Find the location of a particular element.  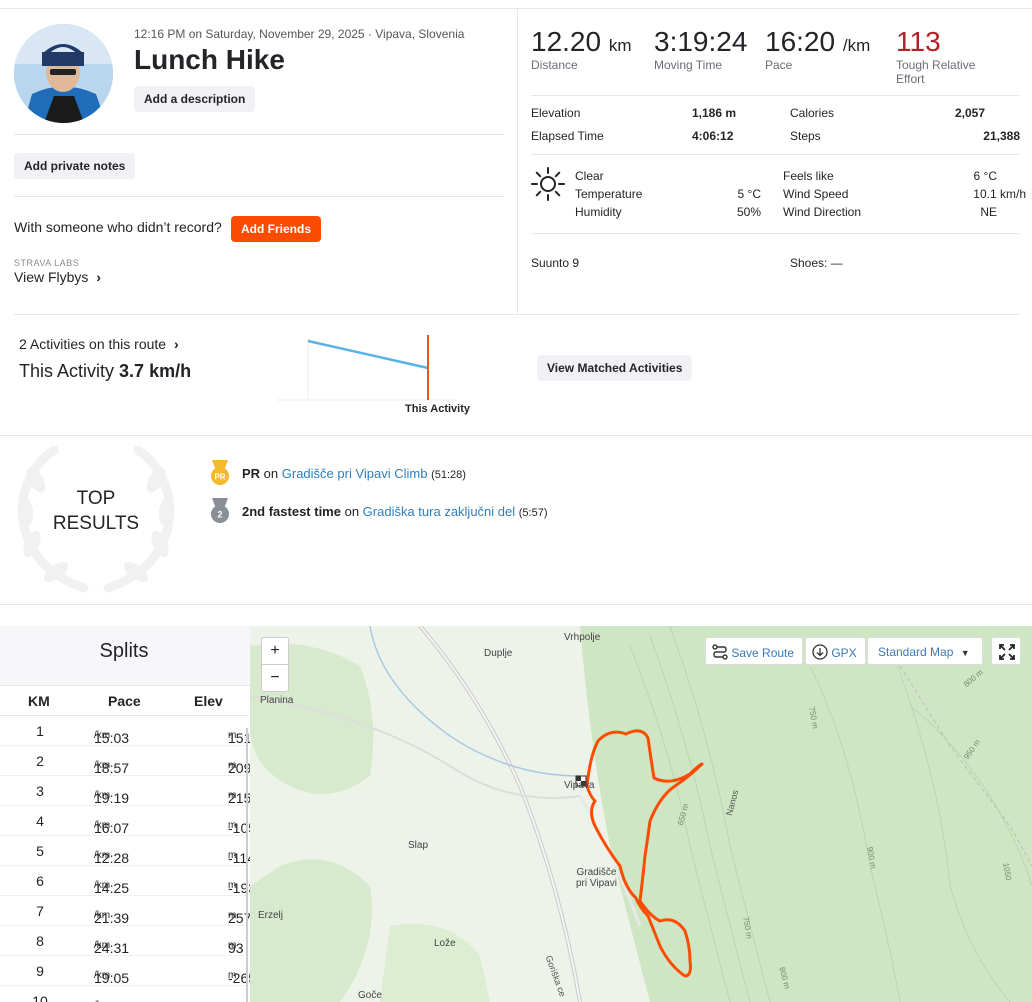

splits-row: 2 18:57 /km 209 m is located at coordinates (125, 761).